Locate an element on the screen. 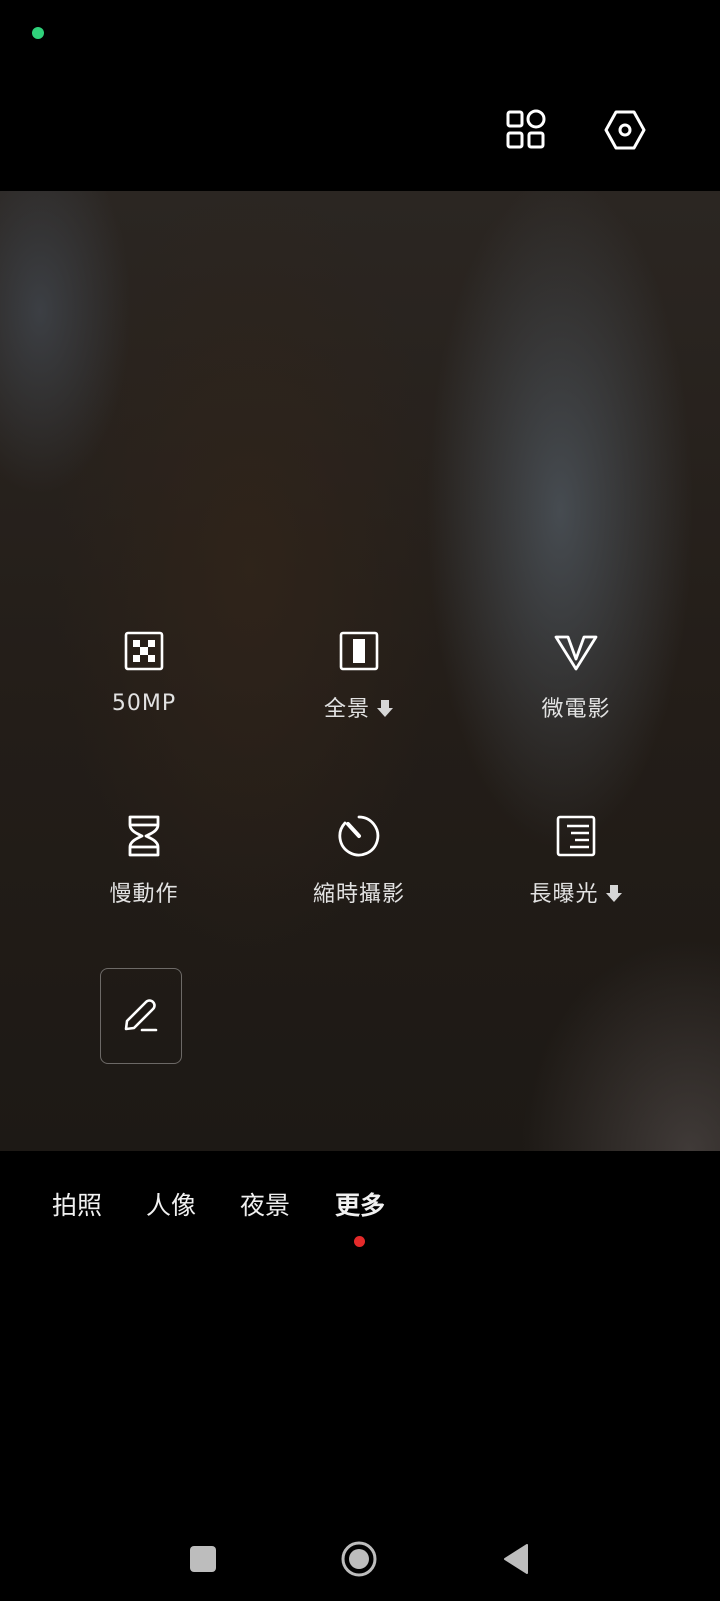 This screenshot has width=720, height=1601. mode-label: 50MP is located at coordinates (144, 703).